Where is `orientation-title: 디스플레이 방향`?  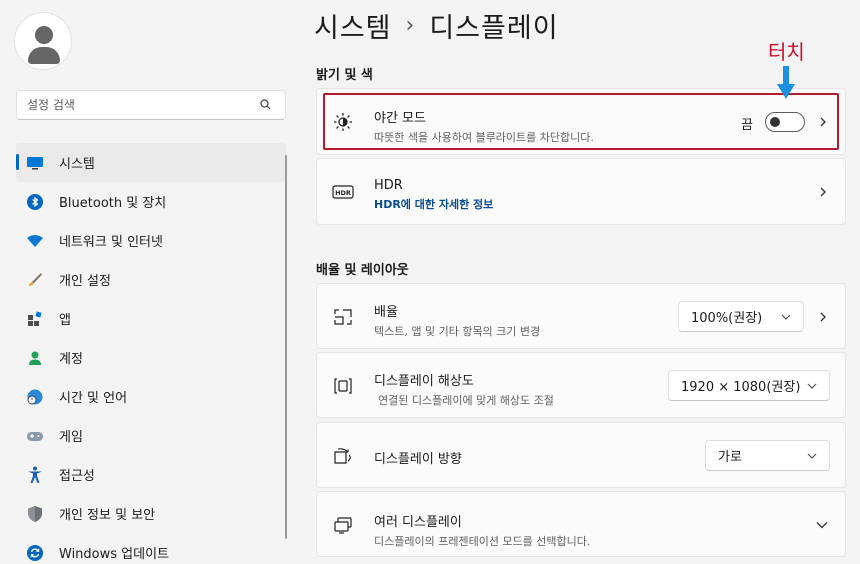
orientation-title: 디스플레이 방향 is located at coordinates (418, 459).